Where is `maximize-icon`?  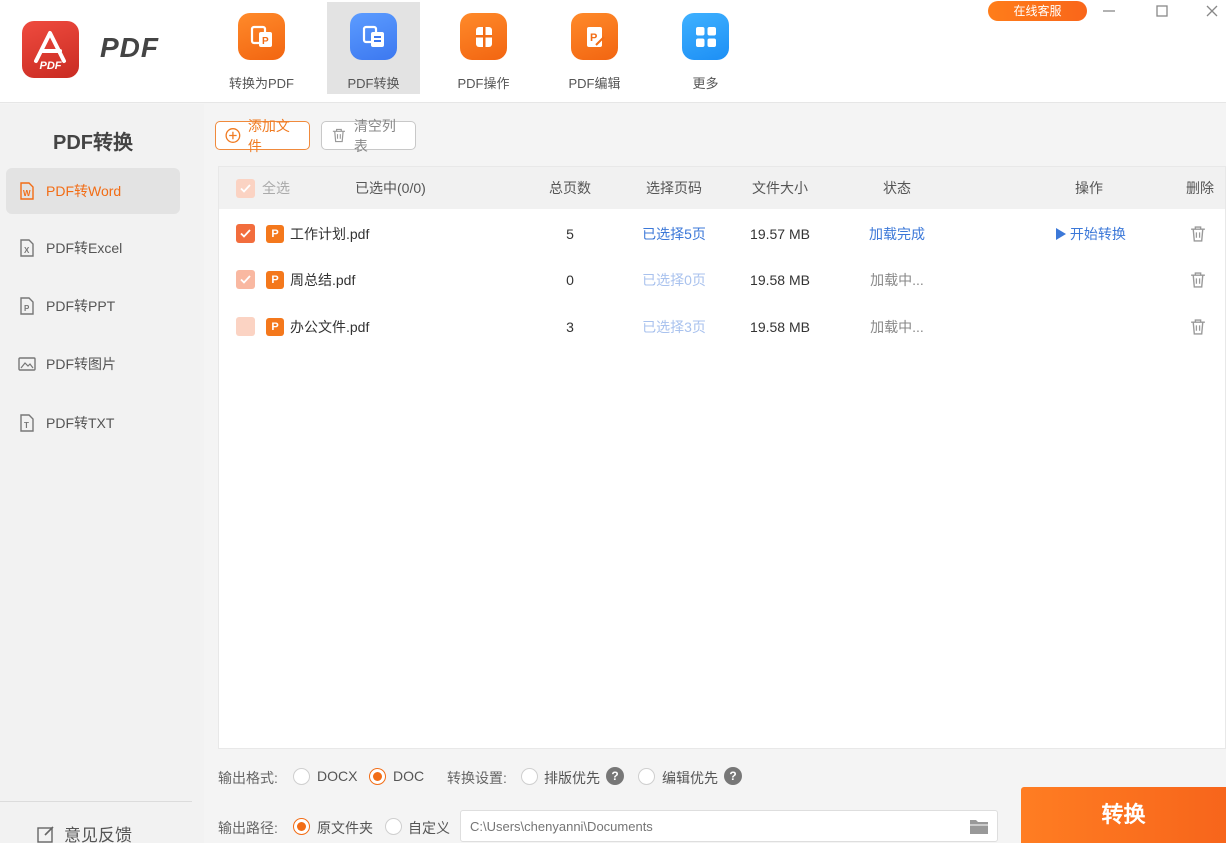 maximize-icon is located at coordinates (1162, 11).